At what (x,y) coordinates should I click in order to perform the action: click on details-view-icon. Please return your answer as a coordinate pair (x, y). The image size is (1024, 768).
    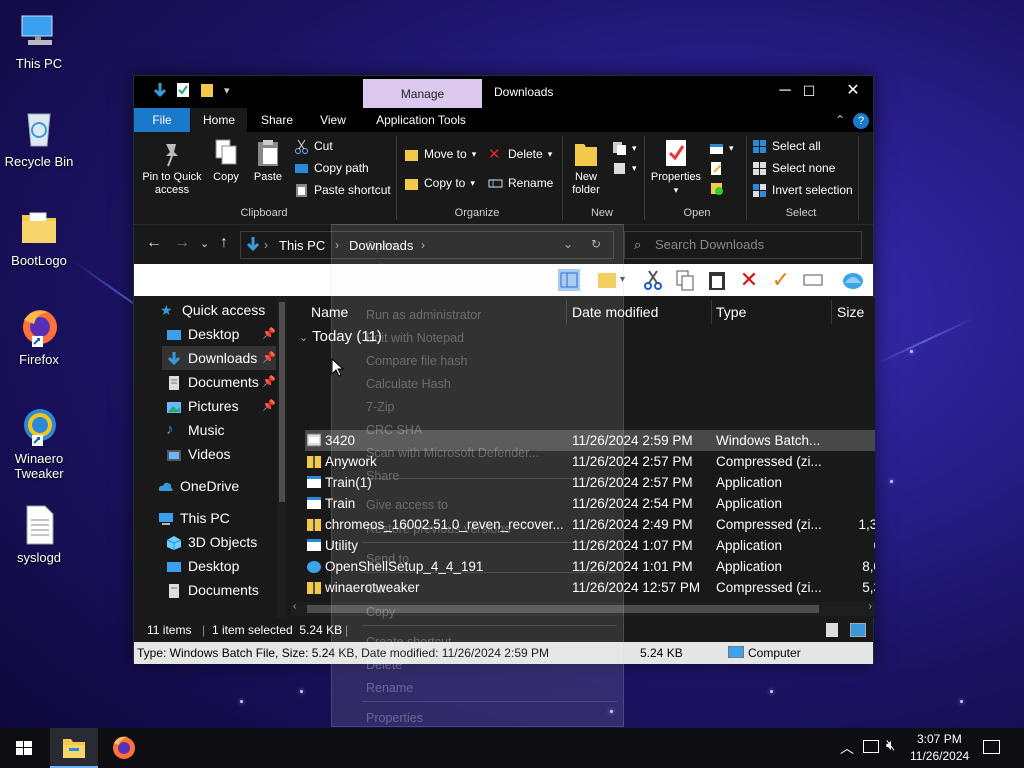
    Looking at the image, I should click on (832, 630).